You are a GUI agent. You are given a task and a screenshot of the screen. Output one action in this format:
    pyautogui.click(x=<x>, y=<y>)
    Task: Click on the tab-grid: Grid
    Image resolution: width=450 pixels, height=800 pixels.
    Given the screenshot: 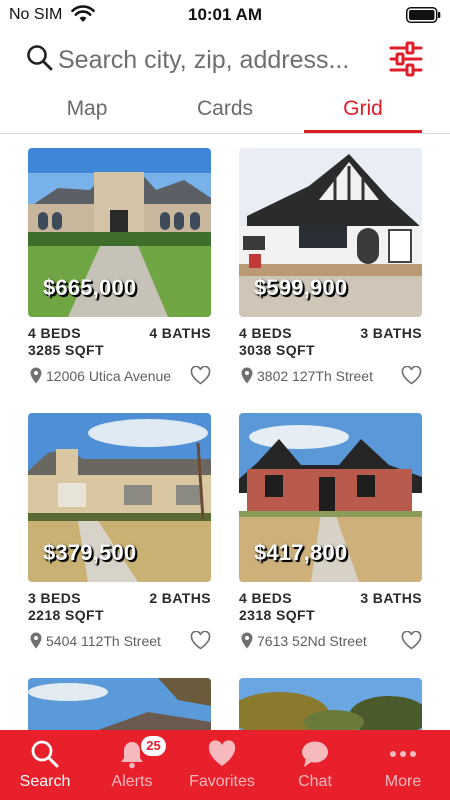 What is the action you would take?
    pyautogui.click(x=363, y=112)
    